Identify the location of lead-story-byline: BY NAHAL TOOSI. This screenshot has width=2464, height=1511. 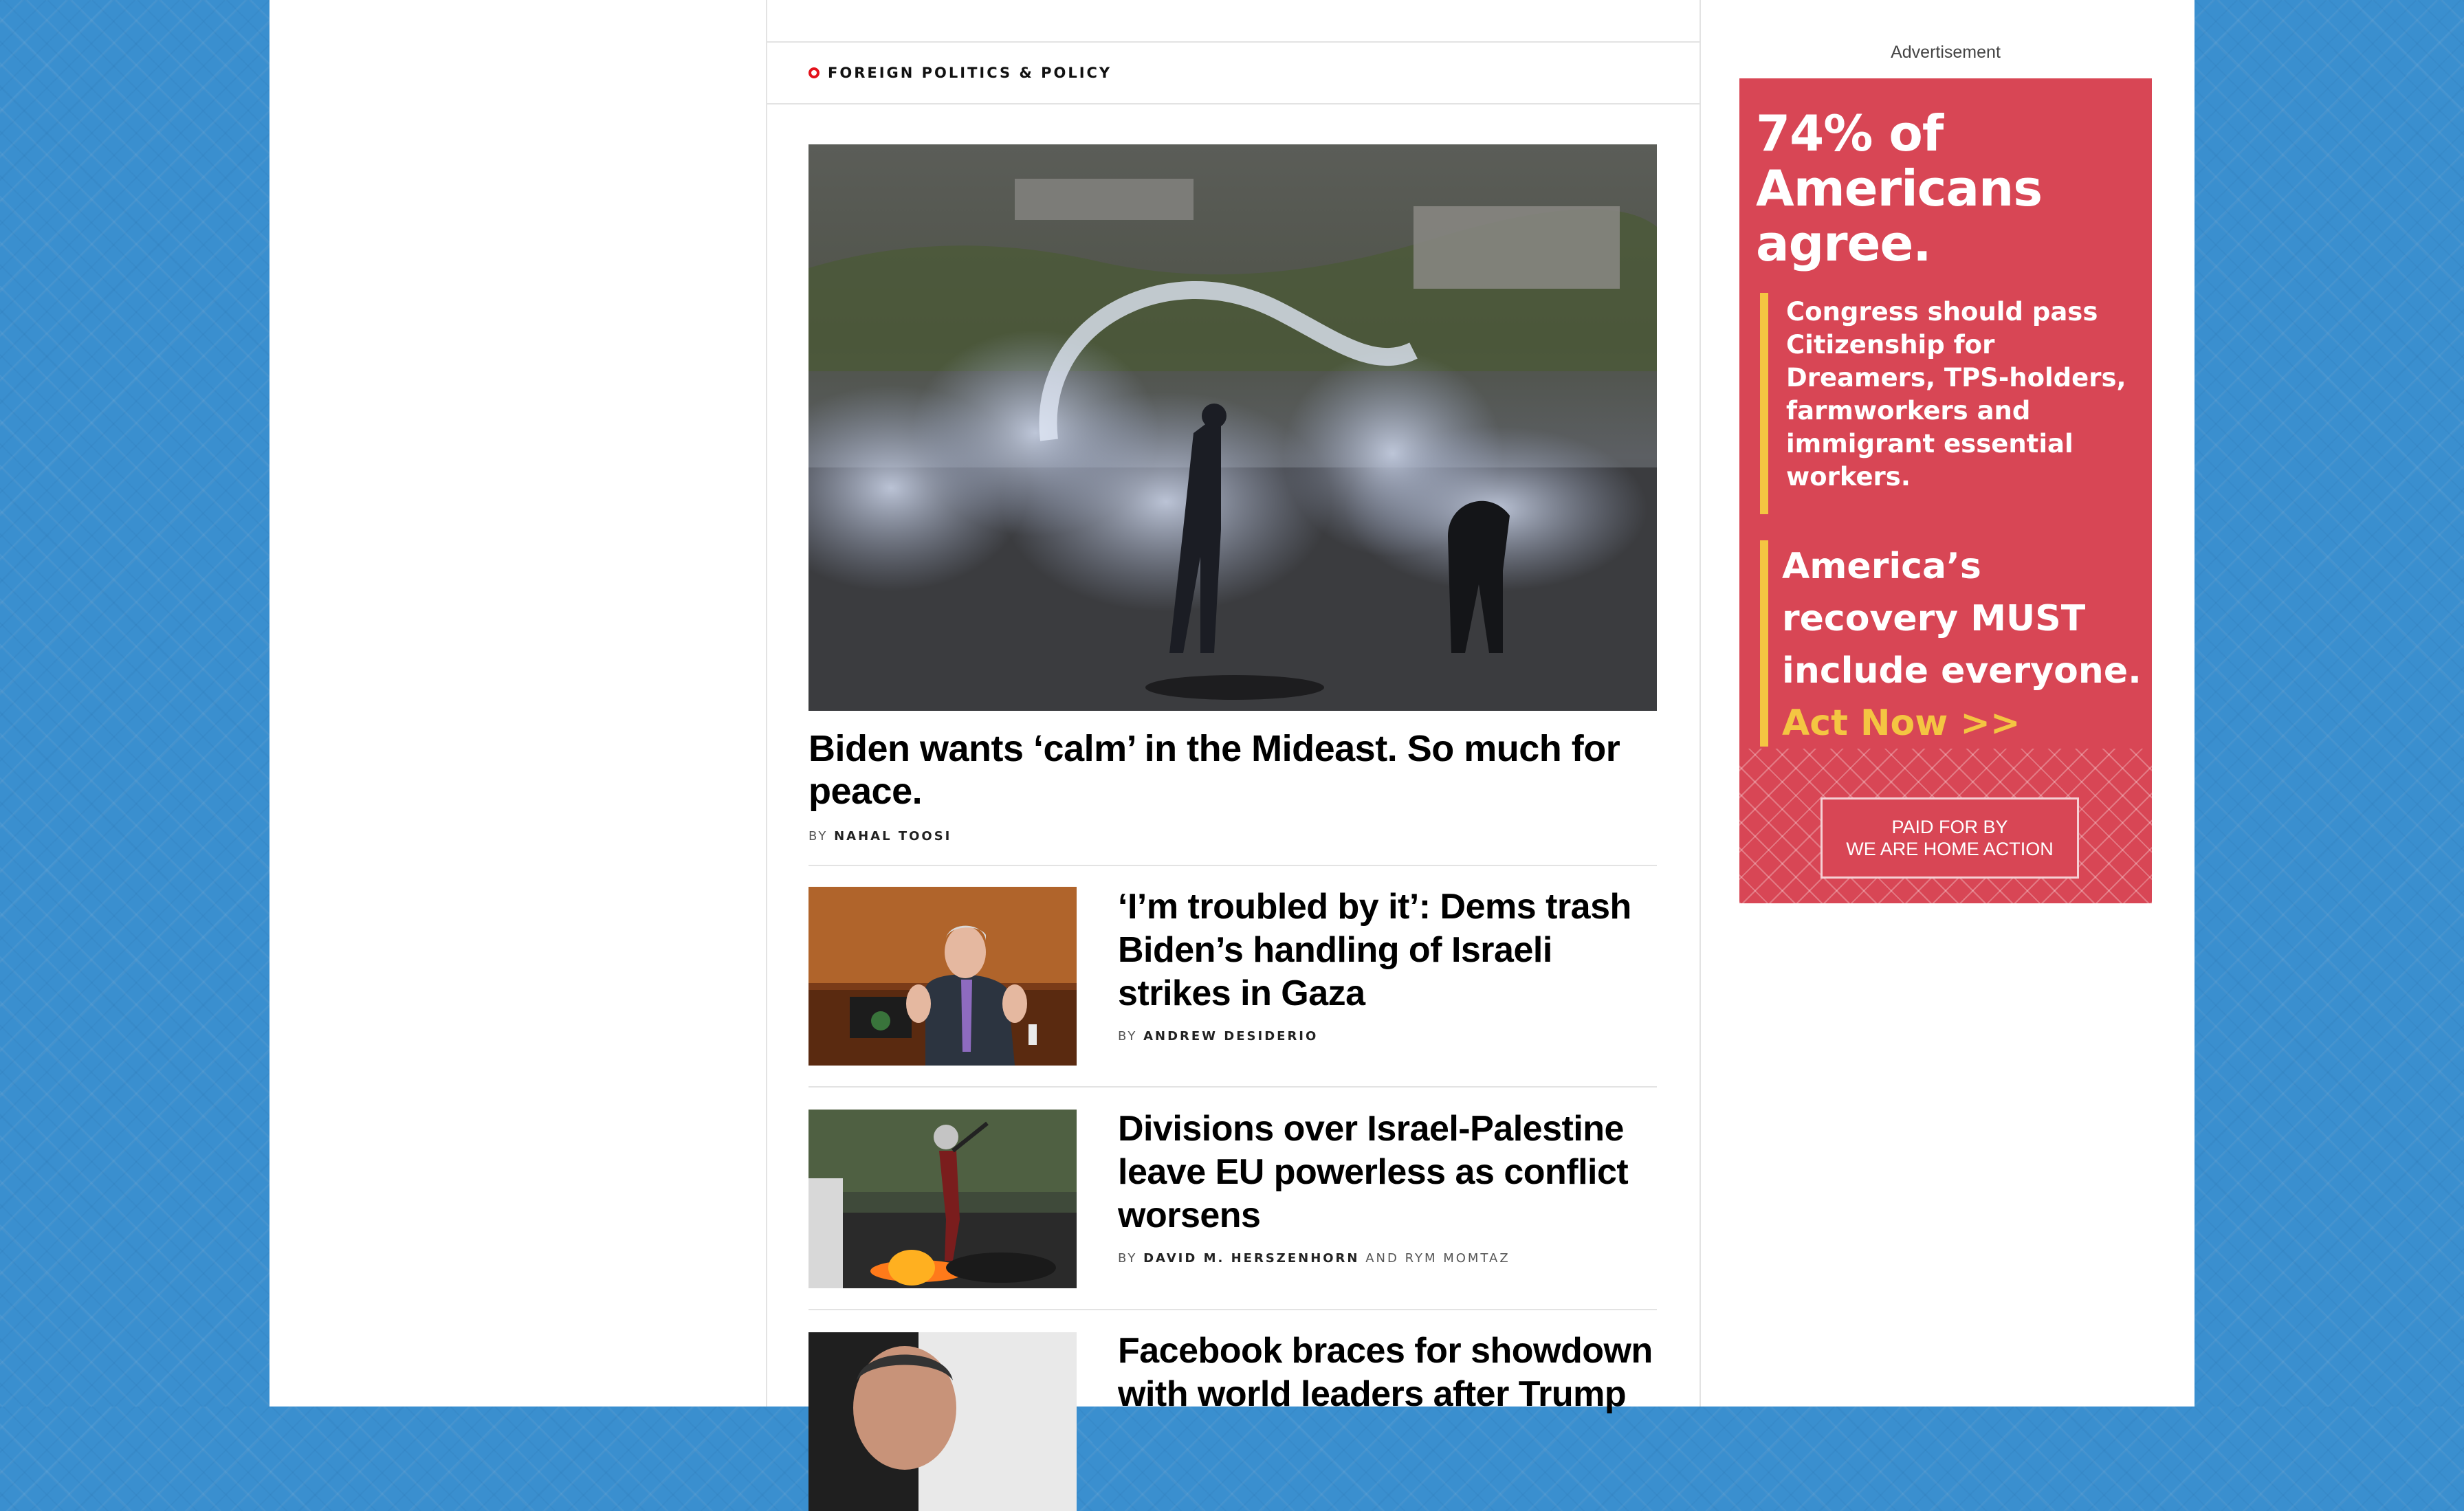
(880, 836).